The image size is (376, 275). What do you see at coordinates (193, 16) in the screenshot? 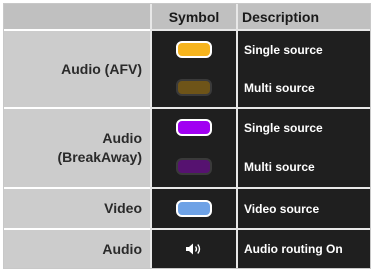
I see `header-symbol: Symbol` at bounding box center [193, 16].